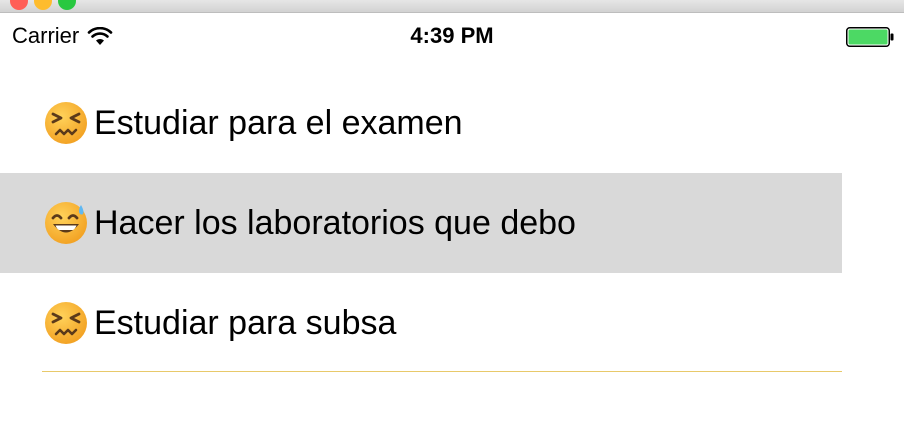  I want to click on close-window-button, so click(19, 5).